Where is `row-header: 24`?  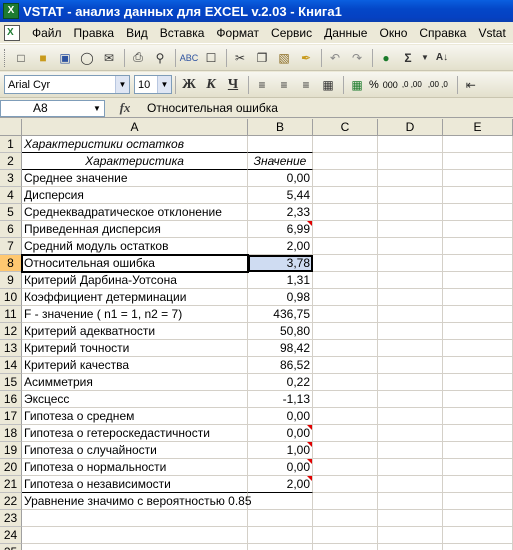 row-header: 24 is located at coordinates (11, 535).